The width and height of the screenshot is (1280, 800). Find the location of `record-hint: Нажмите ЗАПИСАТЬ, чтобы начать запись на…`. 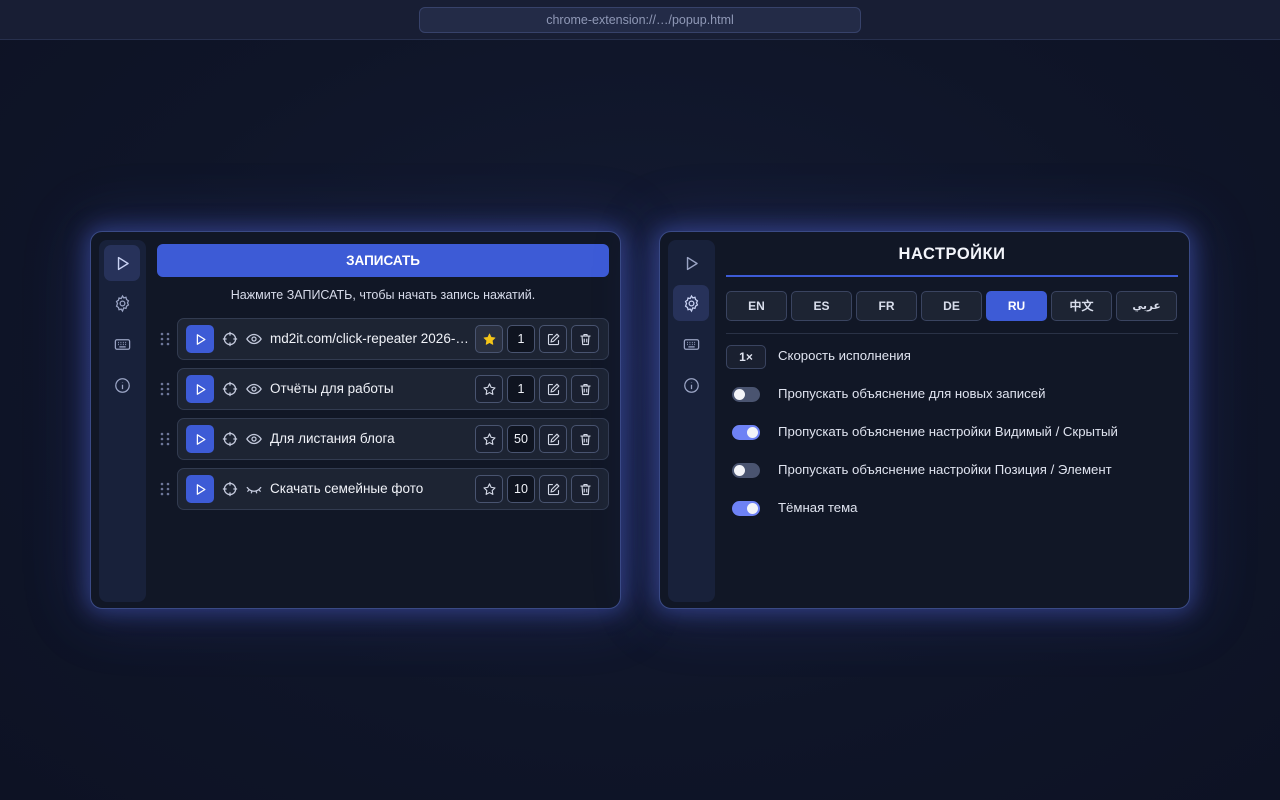

record-hint: Нажмите ЗАПИСАТЬ, чтобы начать запись на… is located at coordinates (383, 295).